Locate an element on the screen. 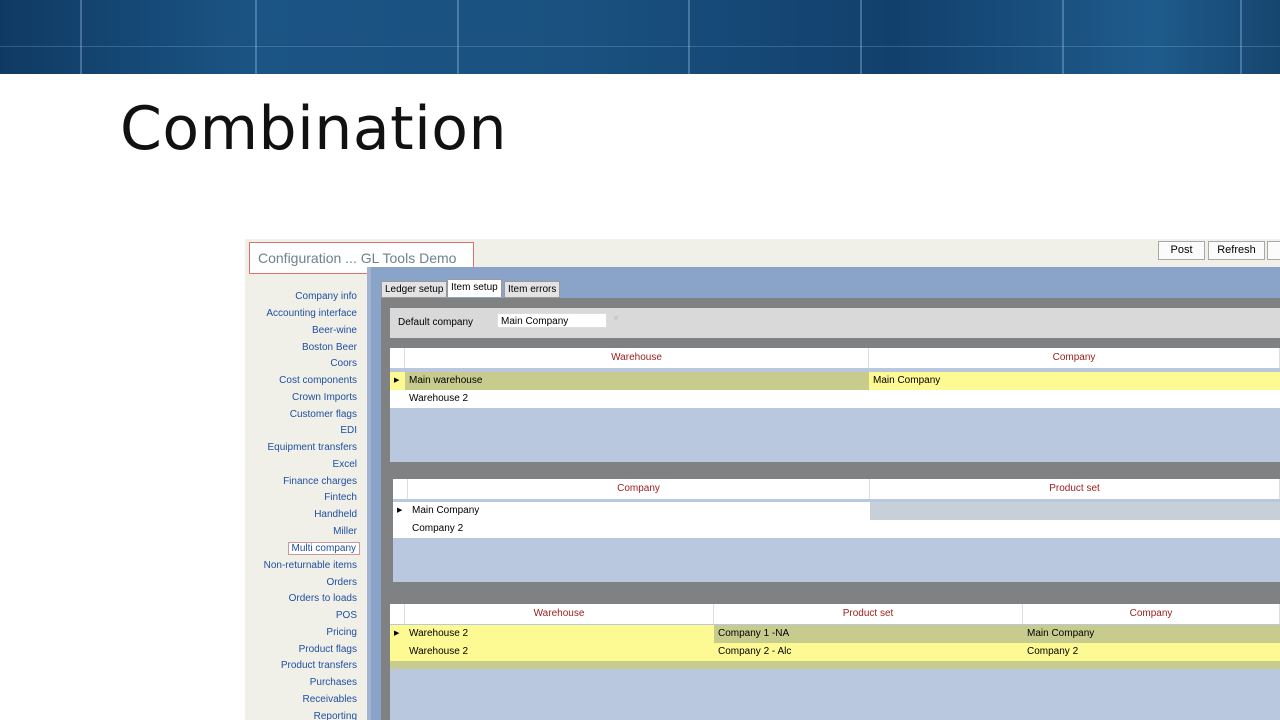 This screenshot has height=720, width=1280. slide-title: Combination is located at coordinates (314, 129).